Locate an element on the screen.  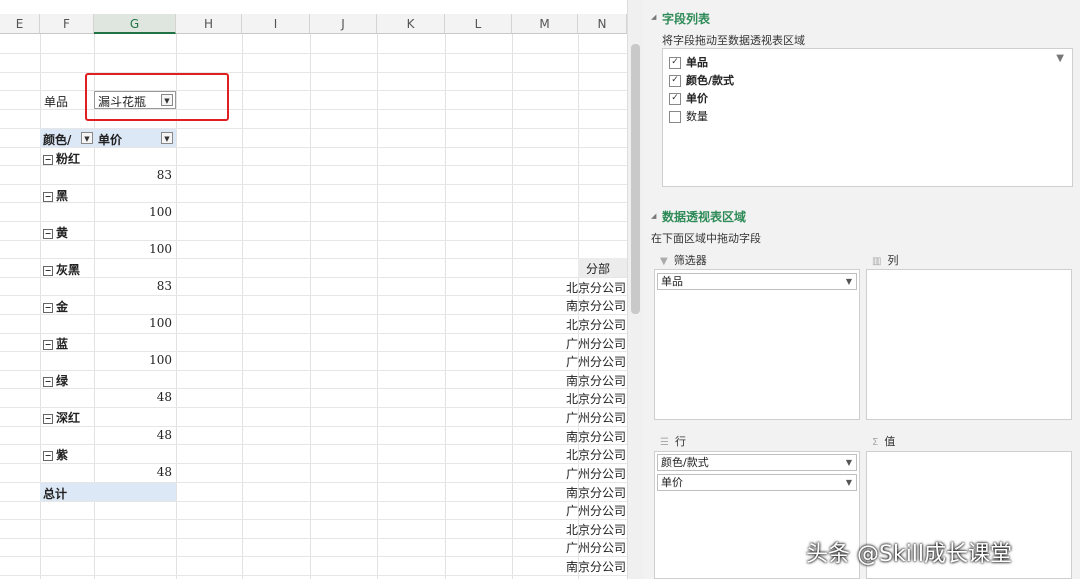
pivot-filter-label: 单品 is located at coordinates (56, 102).